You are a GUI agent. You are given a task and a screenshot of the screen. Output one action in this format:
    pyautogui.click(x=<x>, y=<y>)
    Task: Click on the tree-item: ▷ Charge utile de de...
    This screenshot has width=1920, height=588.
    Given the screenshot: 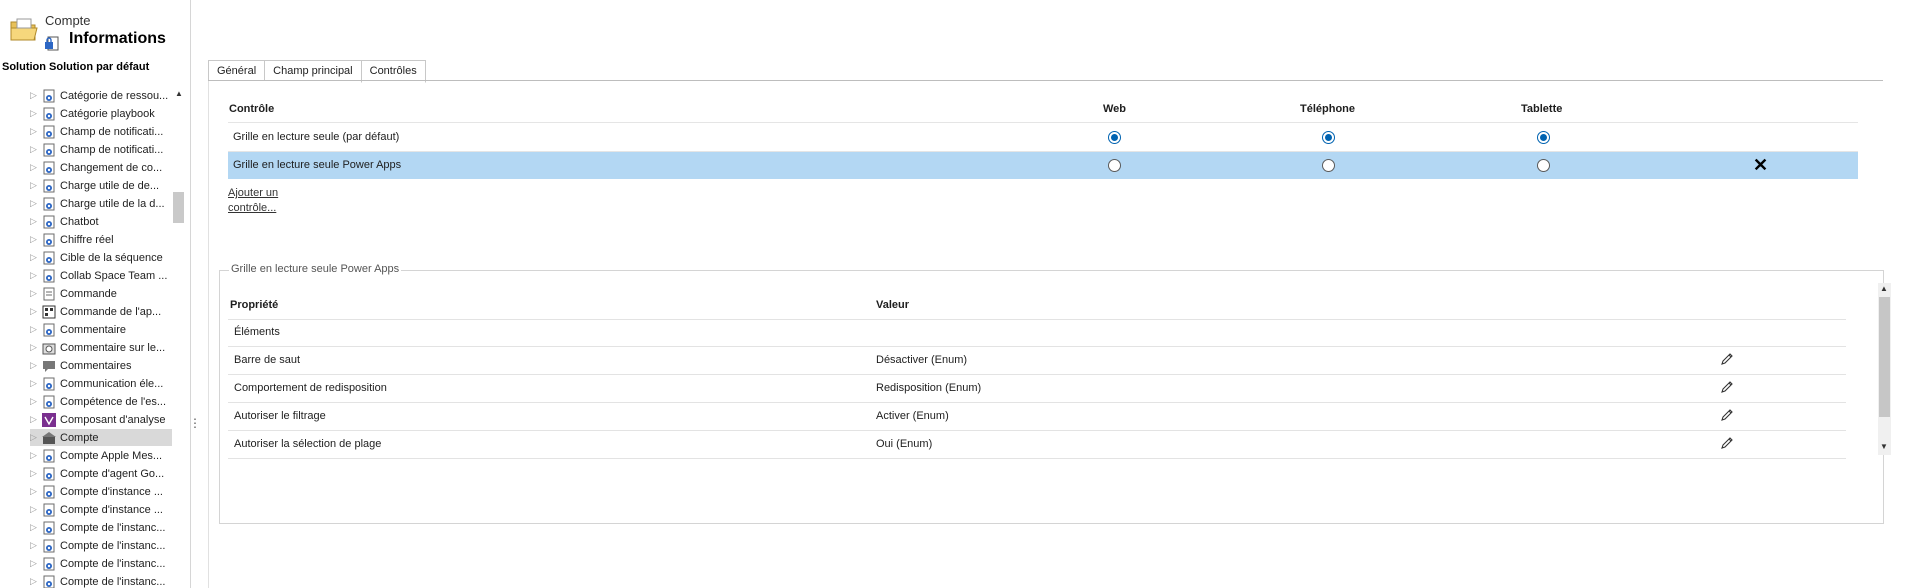 What is the action you would take?
    pyautogui.click(x=101, y=185)
    